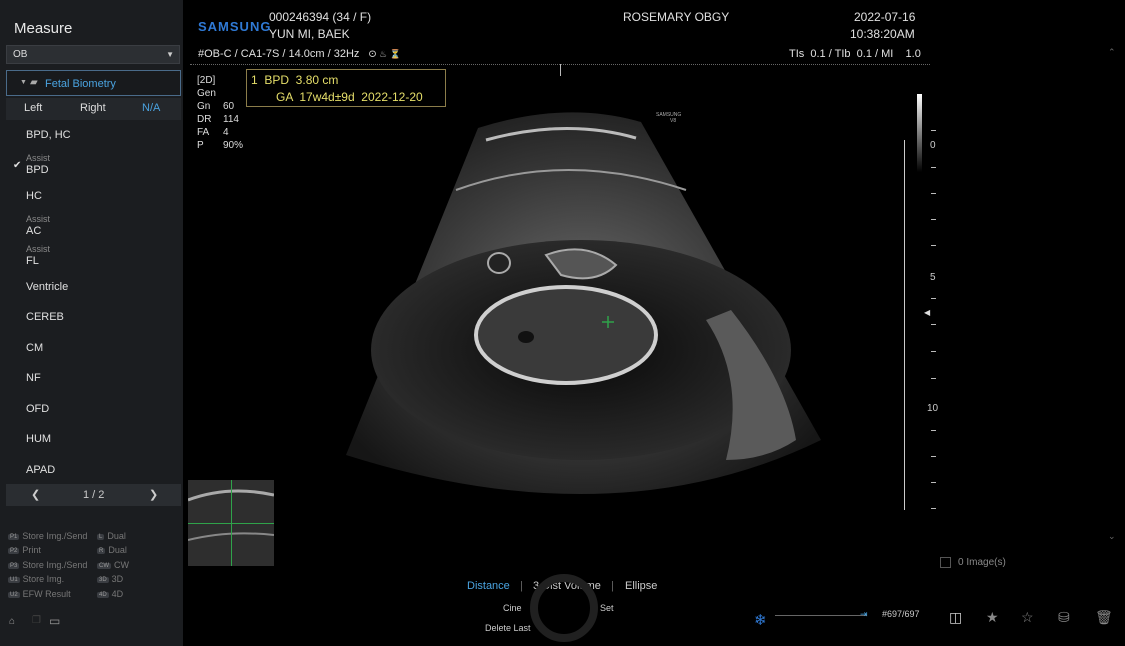 This screenshot has width=1125, height=646. I want to click on depth-label: 5, so click(933, 277).